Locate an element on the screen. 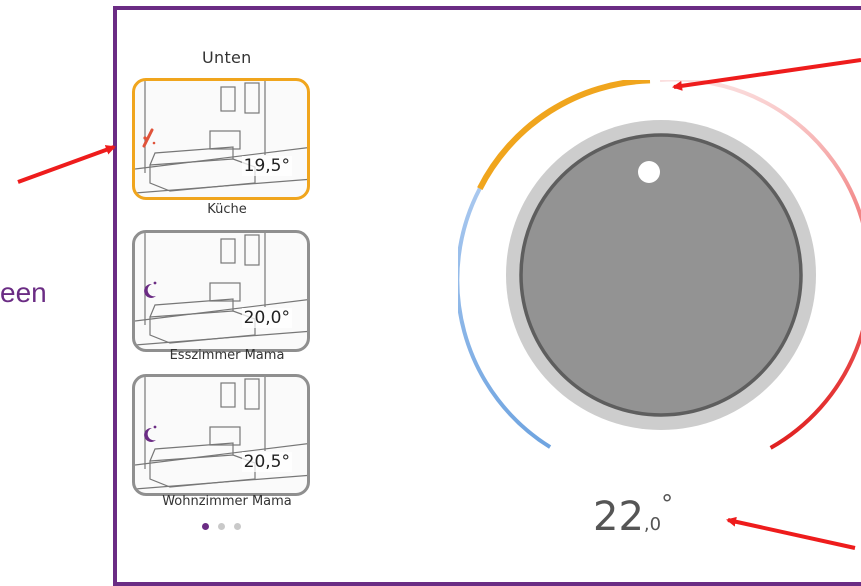 This screenshot has width=861, height=586. setpoint-degree: ° is located at coordinates (667, 504).